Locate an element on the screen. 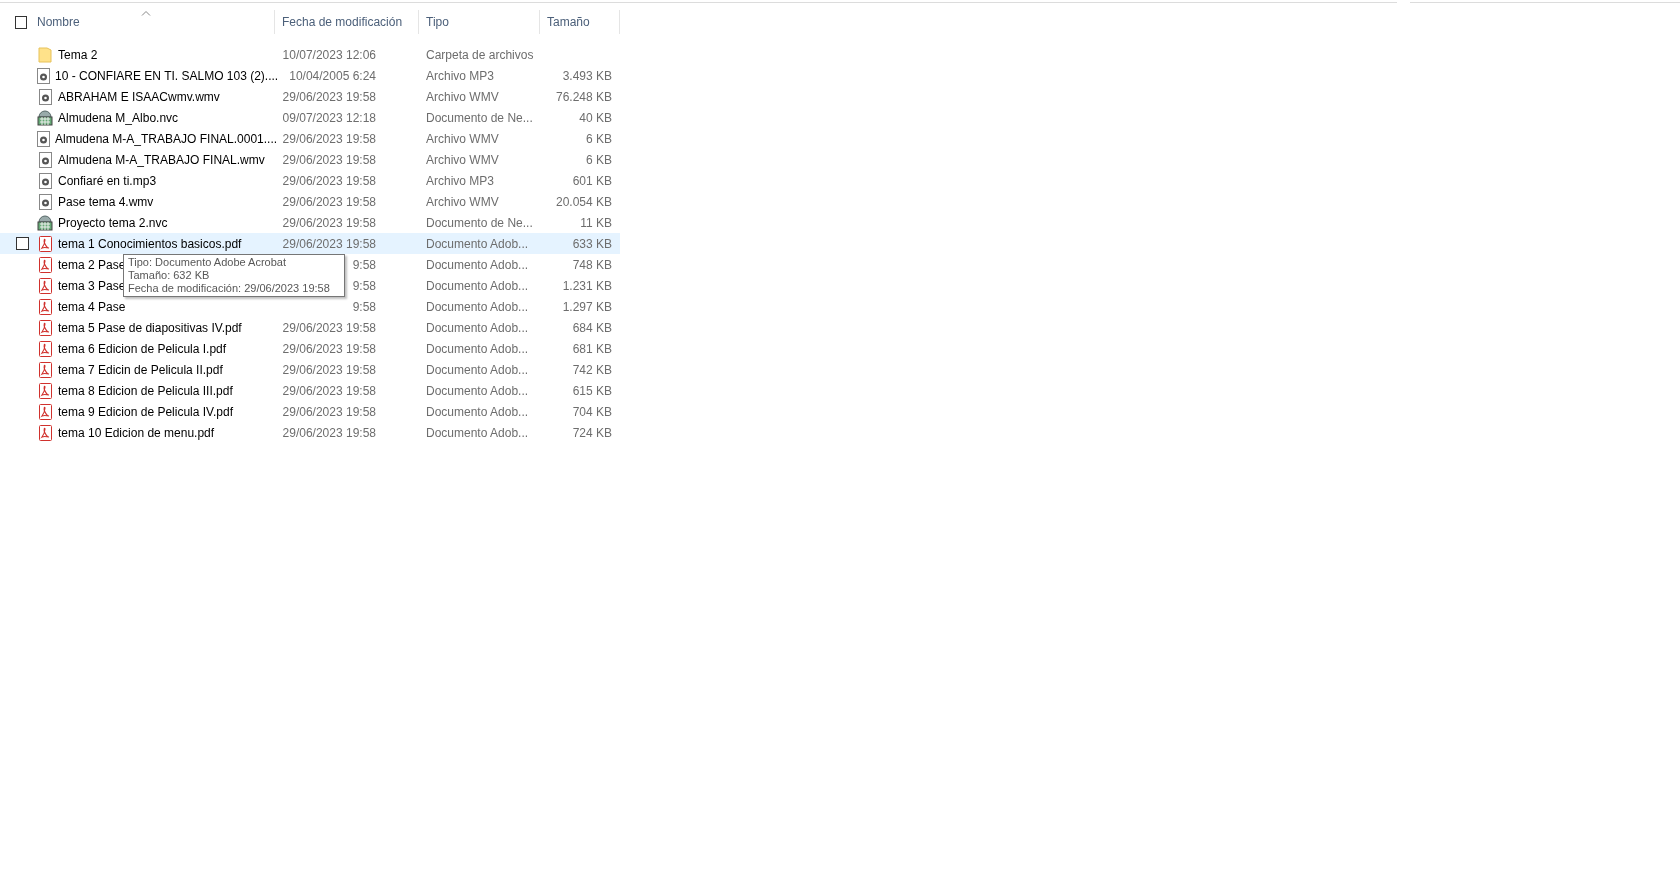 Image resolution: width=1680 pixels, height=870 pixels. tooltip-line: Tipo: Documento Adobe Acrobat is located at coordinates (207, 262).